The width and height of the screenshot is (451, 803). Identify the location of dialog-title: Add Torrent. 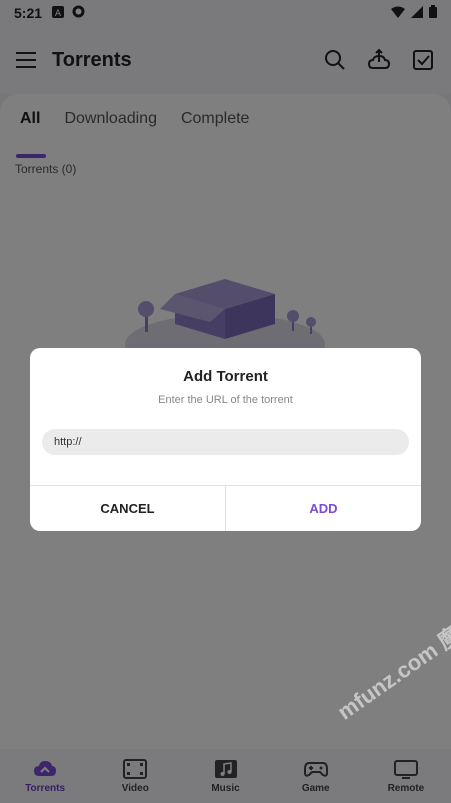
(225, 376).